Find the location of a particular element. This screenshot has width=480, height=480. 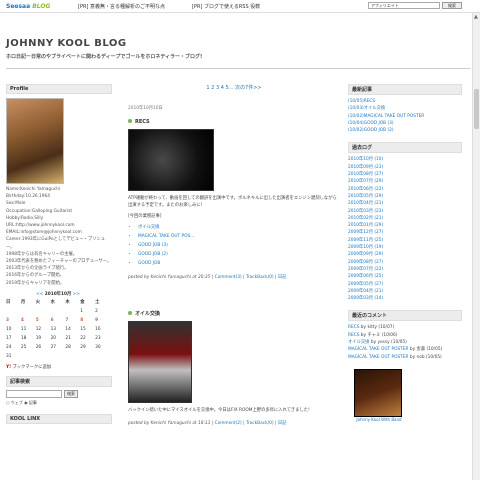

calendar-day: 29 is located at coordinates (83, 347).